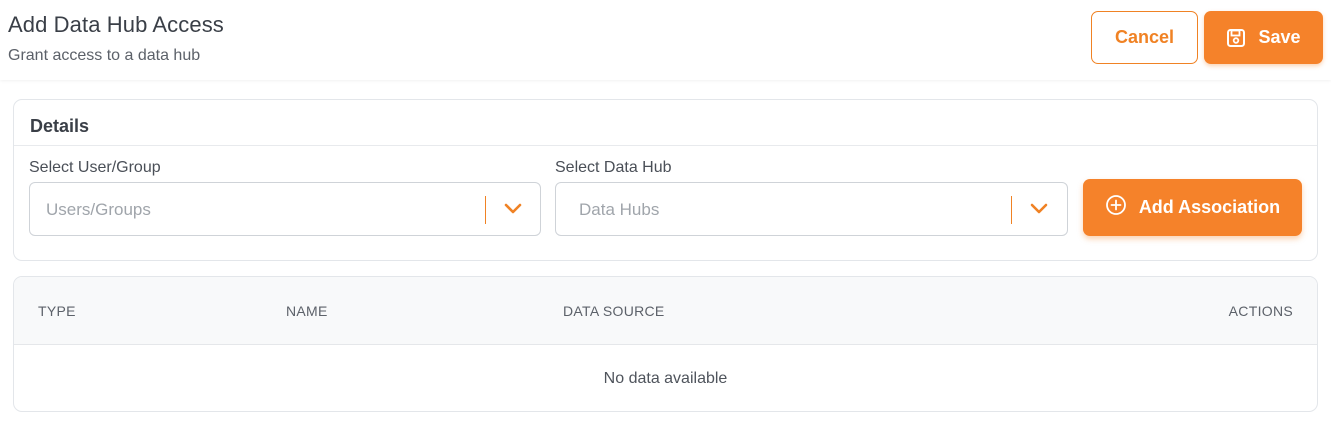 The image size is (1331, 423). What do you see at coordinates (665, 378) in the screenshot?
I see `empty-state-text: No data available` at bounding box center [665, 378].